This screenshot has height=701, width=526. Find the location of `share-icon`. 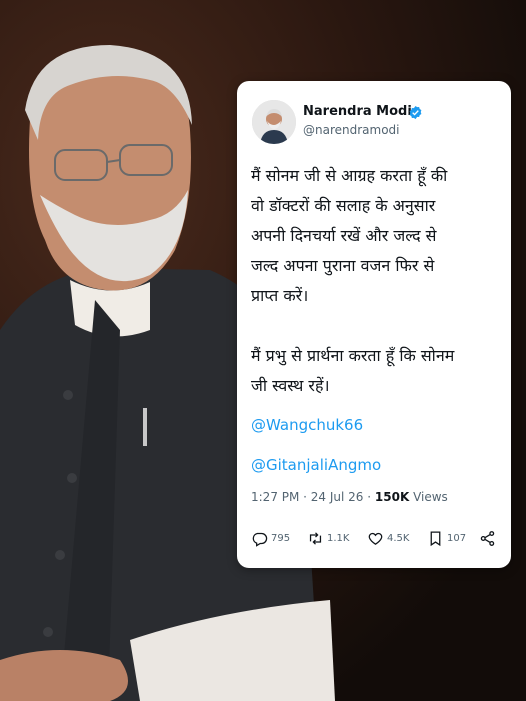

share-icon is located at coordinates (487, 538).